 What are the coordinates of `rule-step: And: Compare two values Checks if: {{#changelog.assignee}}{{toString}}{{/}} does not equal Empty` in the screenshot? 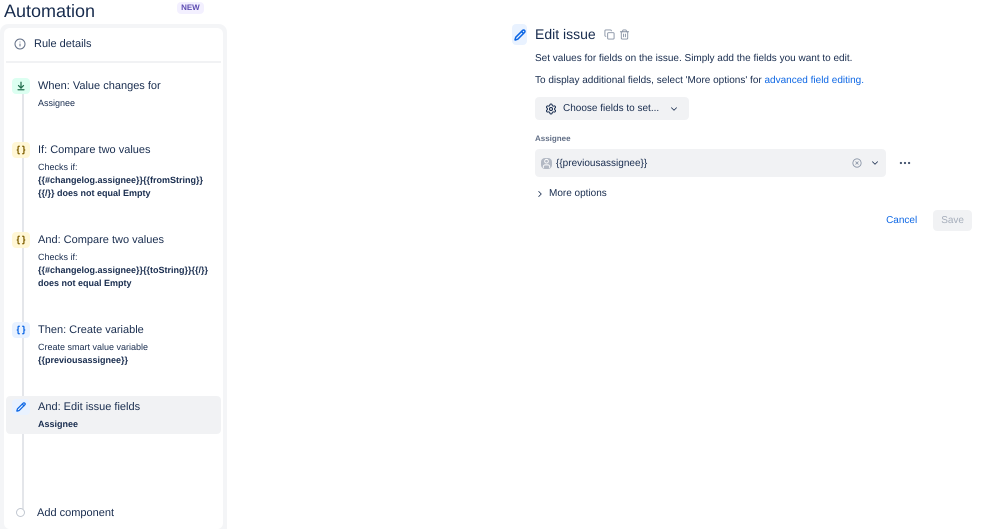 It's located at (113, 260).